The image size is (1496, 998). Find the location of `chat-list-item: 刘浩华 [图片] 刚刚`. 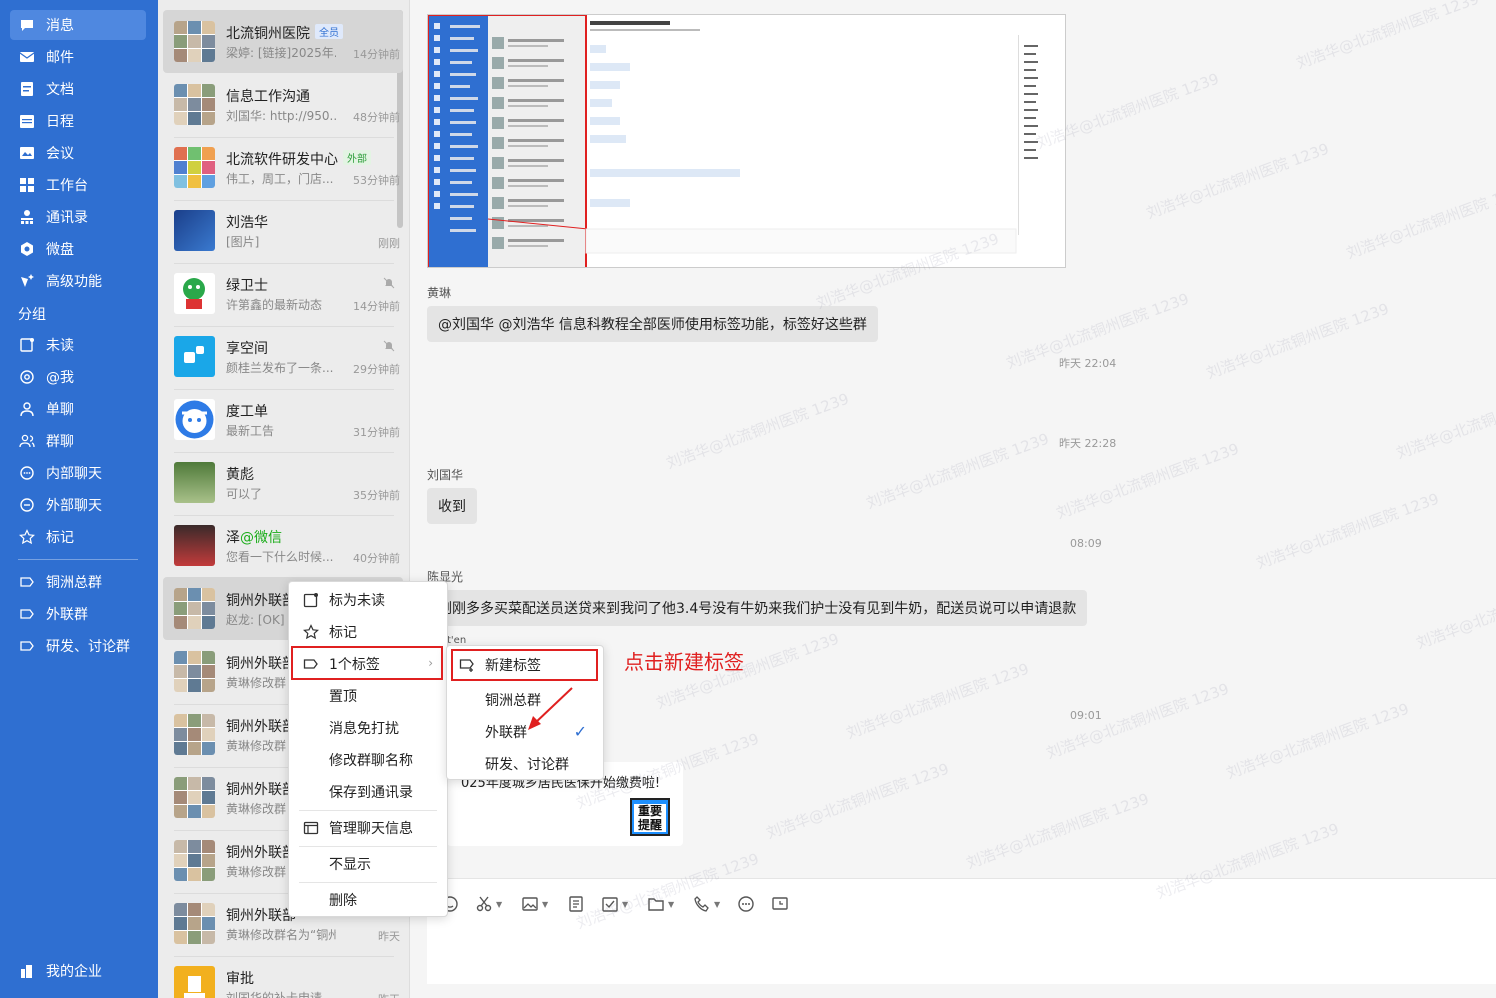

chat-list-item: 刘浩华 [图片] 刚刚 is located at coordinates (283, 230).